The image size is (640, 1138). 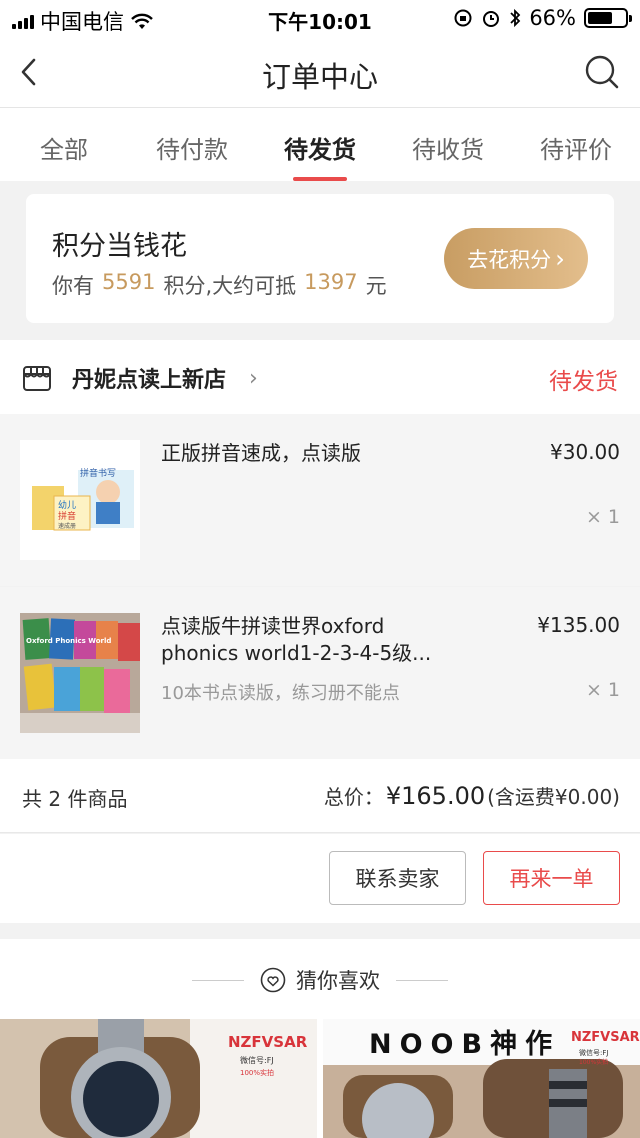 What do you see at coordinates (578, 625) in the screenshot?
I see `product-price: ¥135.00` at bounding box center [578, 625].